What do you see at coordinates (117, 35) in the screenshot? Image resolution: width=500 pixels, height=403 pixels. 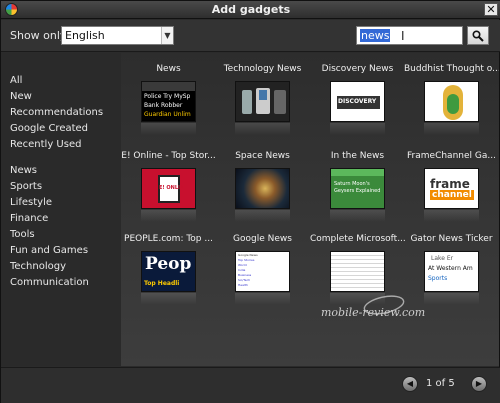 I see `language-select: English ▼` at bounding box center [117, 35].